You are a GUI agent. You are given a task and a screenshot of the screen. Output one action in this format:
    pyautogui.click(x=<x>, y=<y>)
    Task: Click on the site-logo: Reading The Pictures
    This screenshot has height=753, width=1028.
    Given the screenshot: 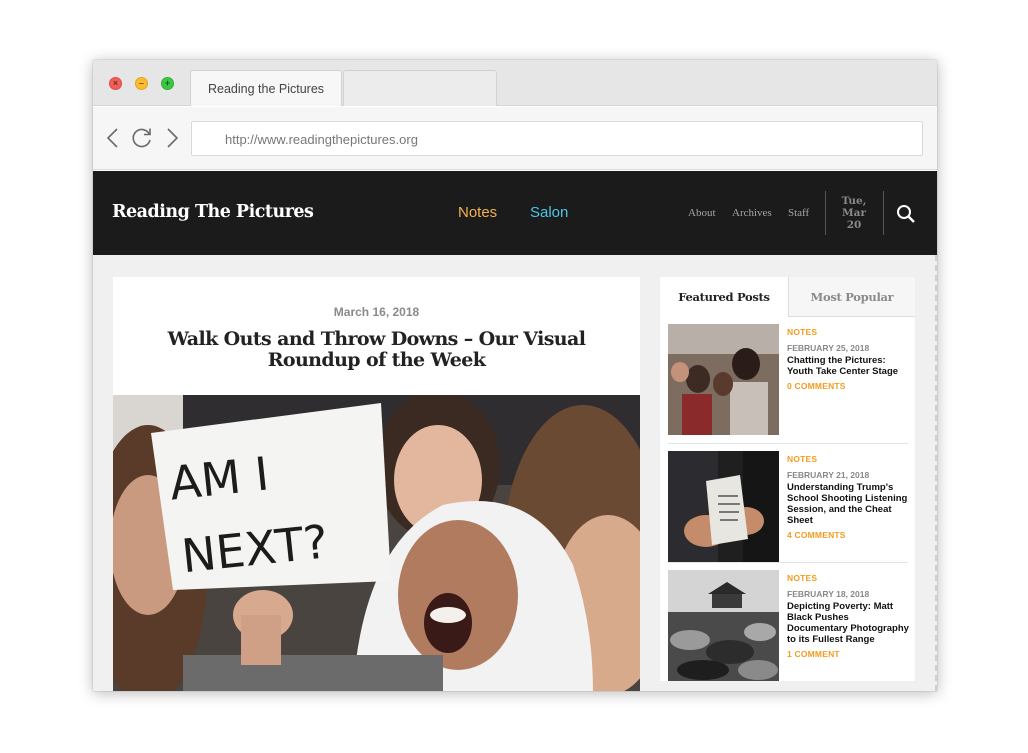 What is the action you would take?
    pyautogui.click(x=213, y=212)
    